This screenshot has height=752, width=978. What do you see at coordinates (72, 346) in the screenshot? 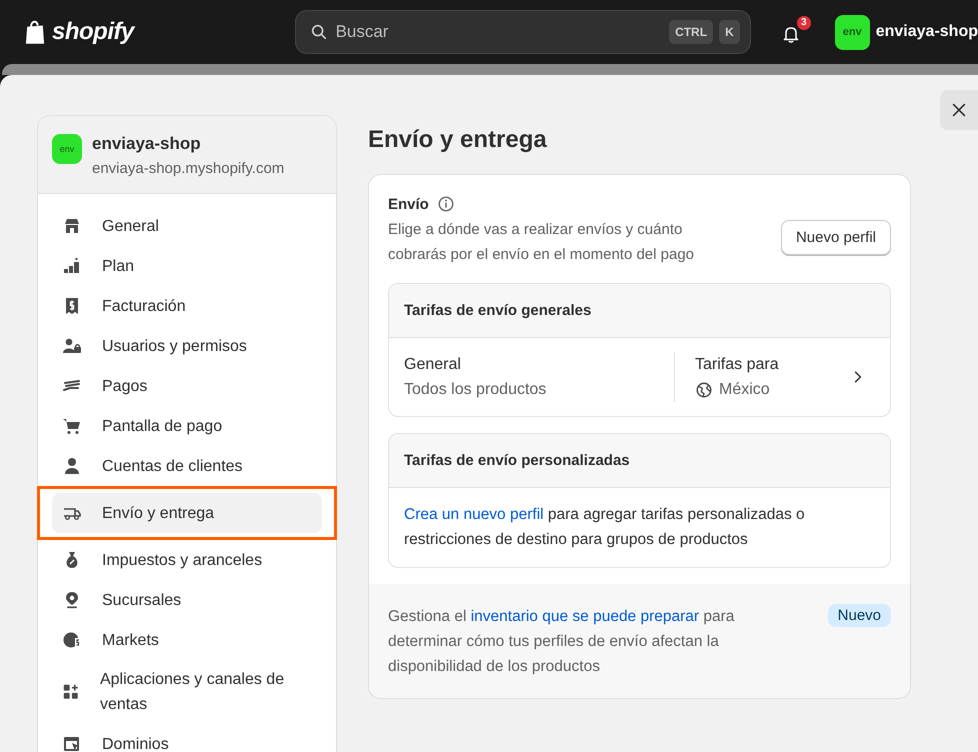
I see `users-icon` at bounding box center [72, 346].